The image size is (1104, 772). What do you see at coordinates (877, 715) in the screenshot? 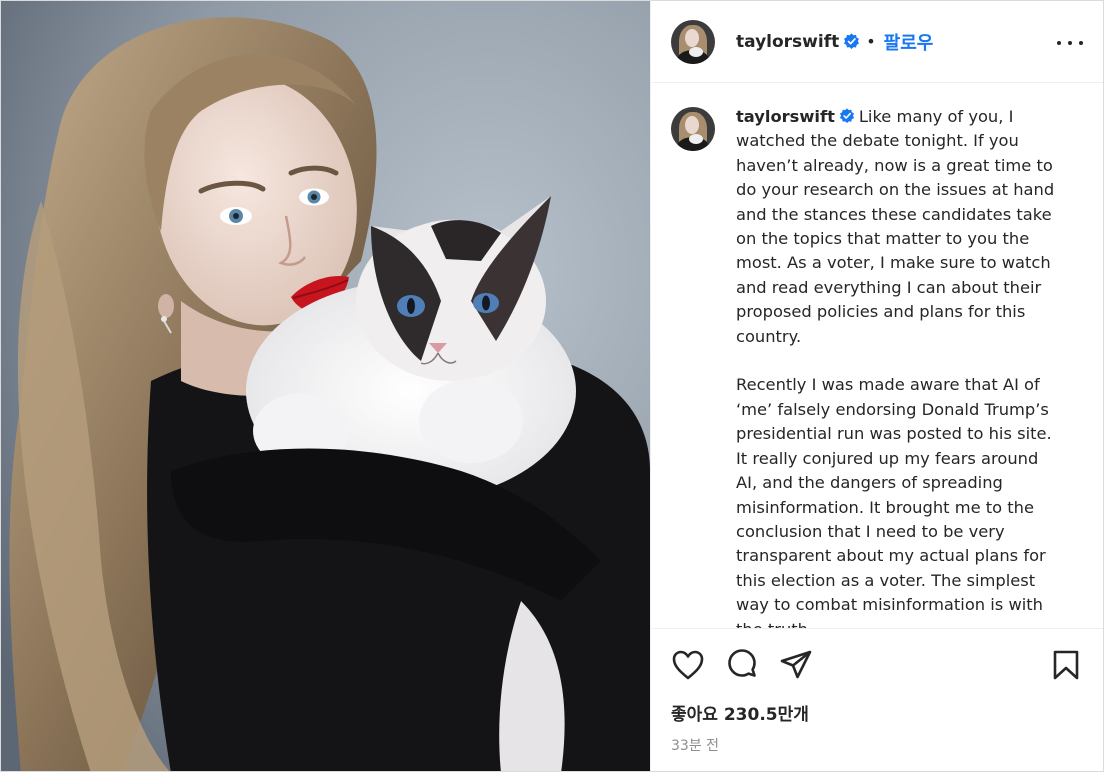
I see `likes-count: 좋아요 230.5만개` at bounding box center [877, 715].